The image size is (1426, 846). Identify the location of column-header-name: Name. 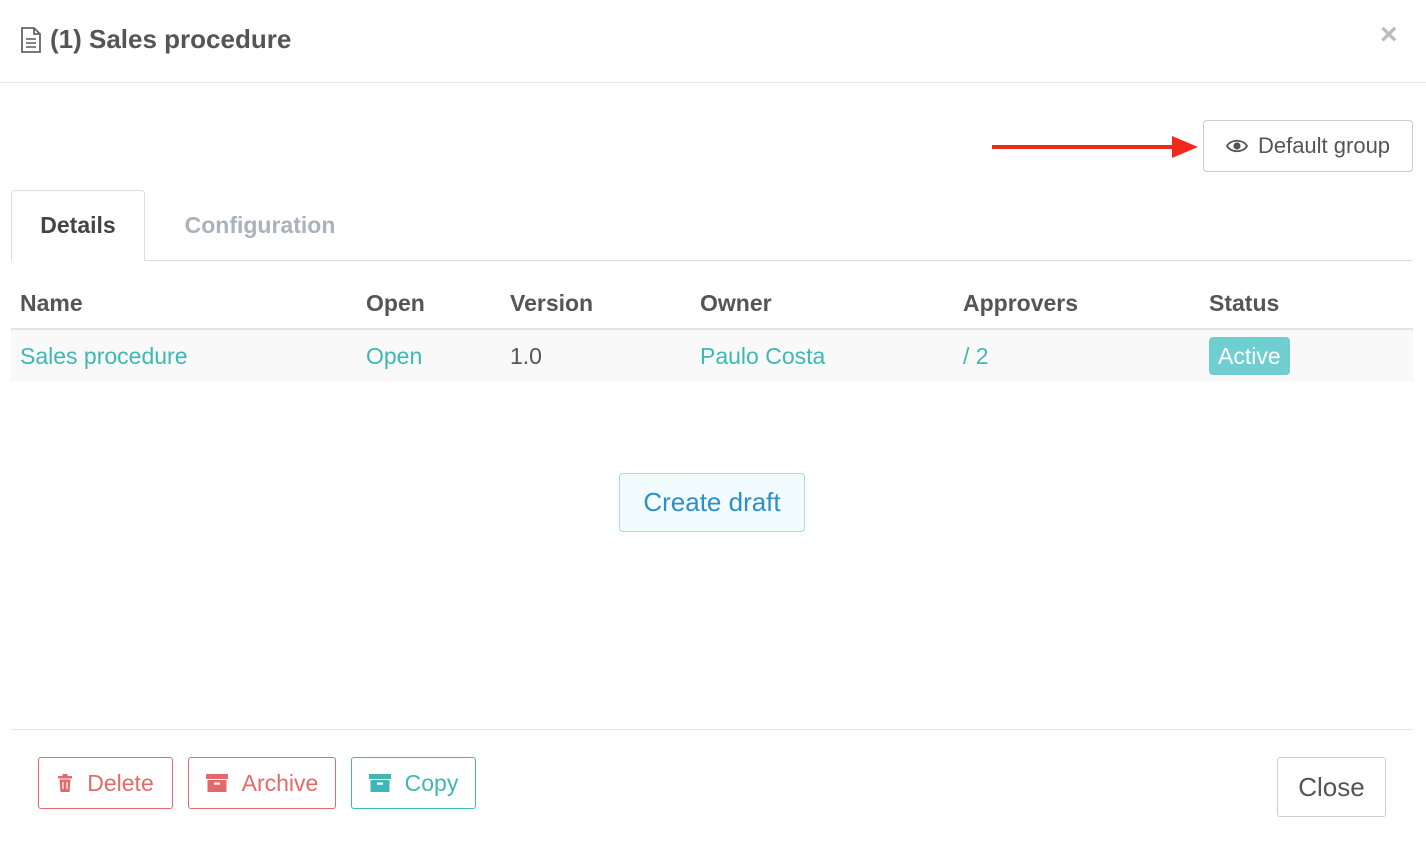
(51, 303).